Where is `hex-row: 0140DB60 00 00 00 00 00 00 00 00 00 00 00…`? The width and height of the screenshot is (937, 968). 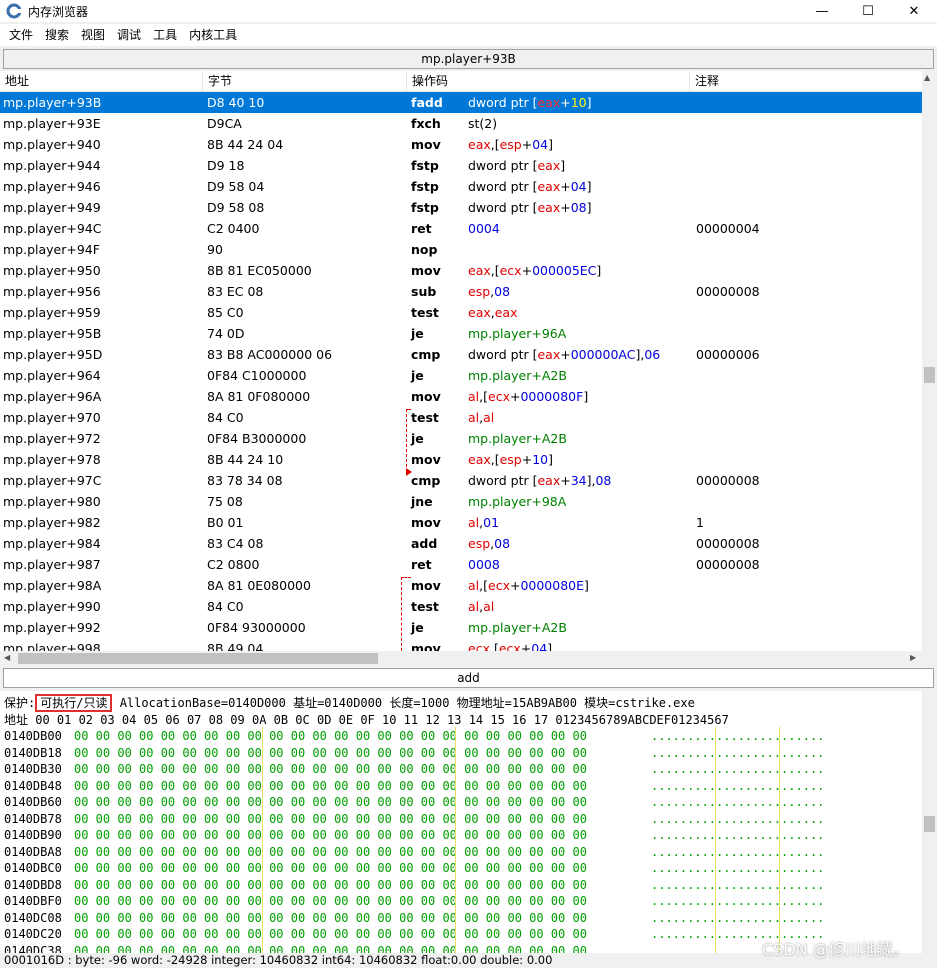
hex-row: 0140DB60 00 00 00 00 00 00 00 00 00 00 00… is located at coordinates (414, 802).